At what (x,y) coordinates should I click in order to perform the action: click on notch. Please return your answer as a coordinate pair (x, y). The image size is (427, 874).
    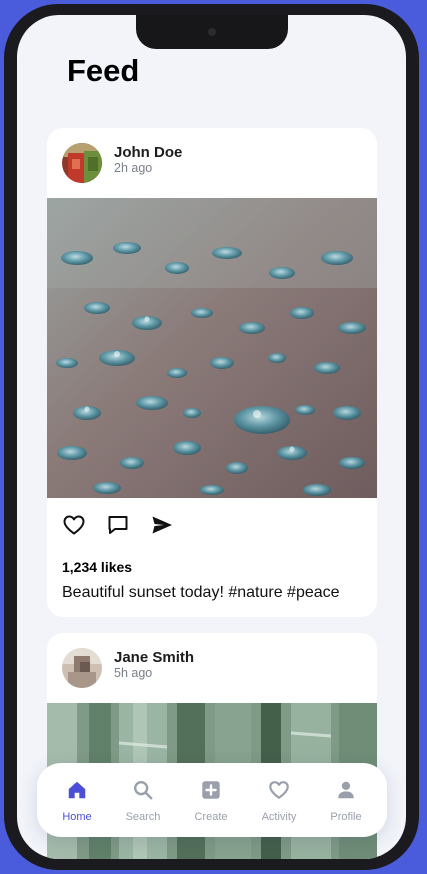
    Looking at the image, I should click on (212, 32).